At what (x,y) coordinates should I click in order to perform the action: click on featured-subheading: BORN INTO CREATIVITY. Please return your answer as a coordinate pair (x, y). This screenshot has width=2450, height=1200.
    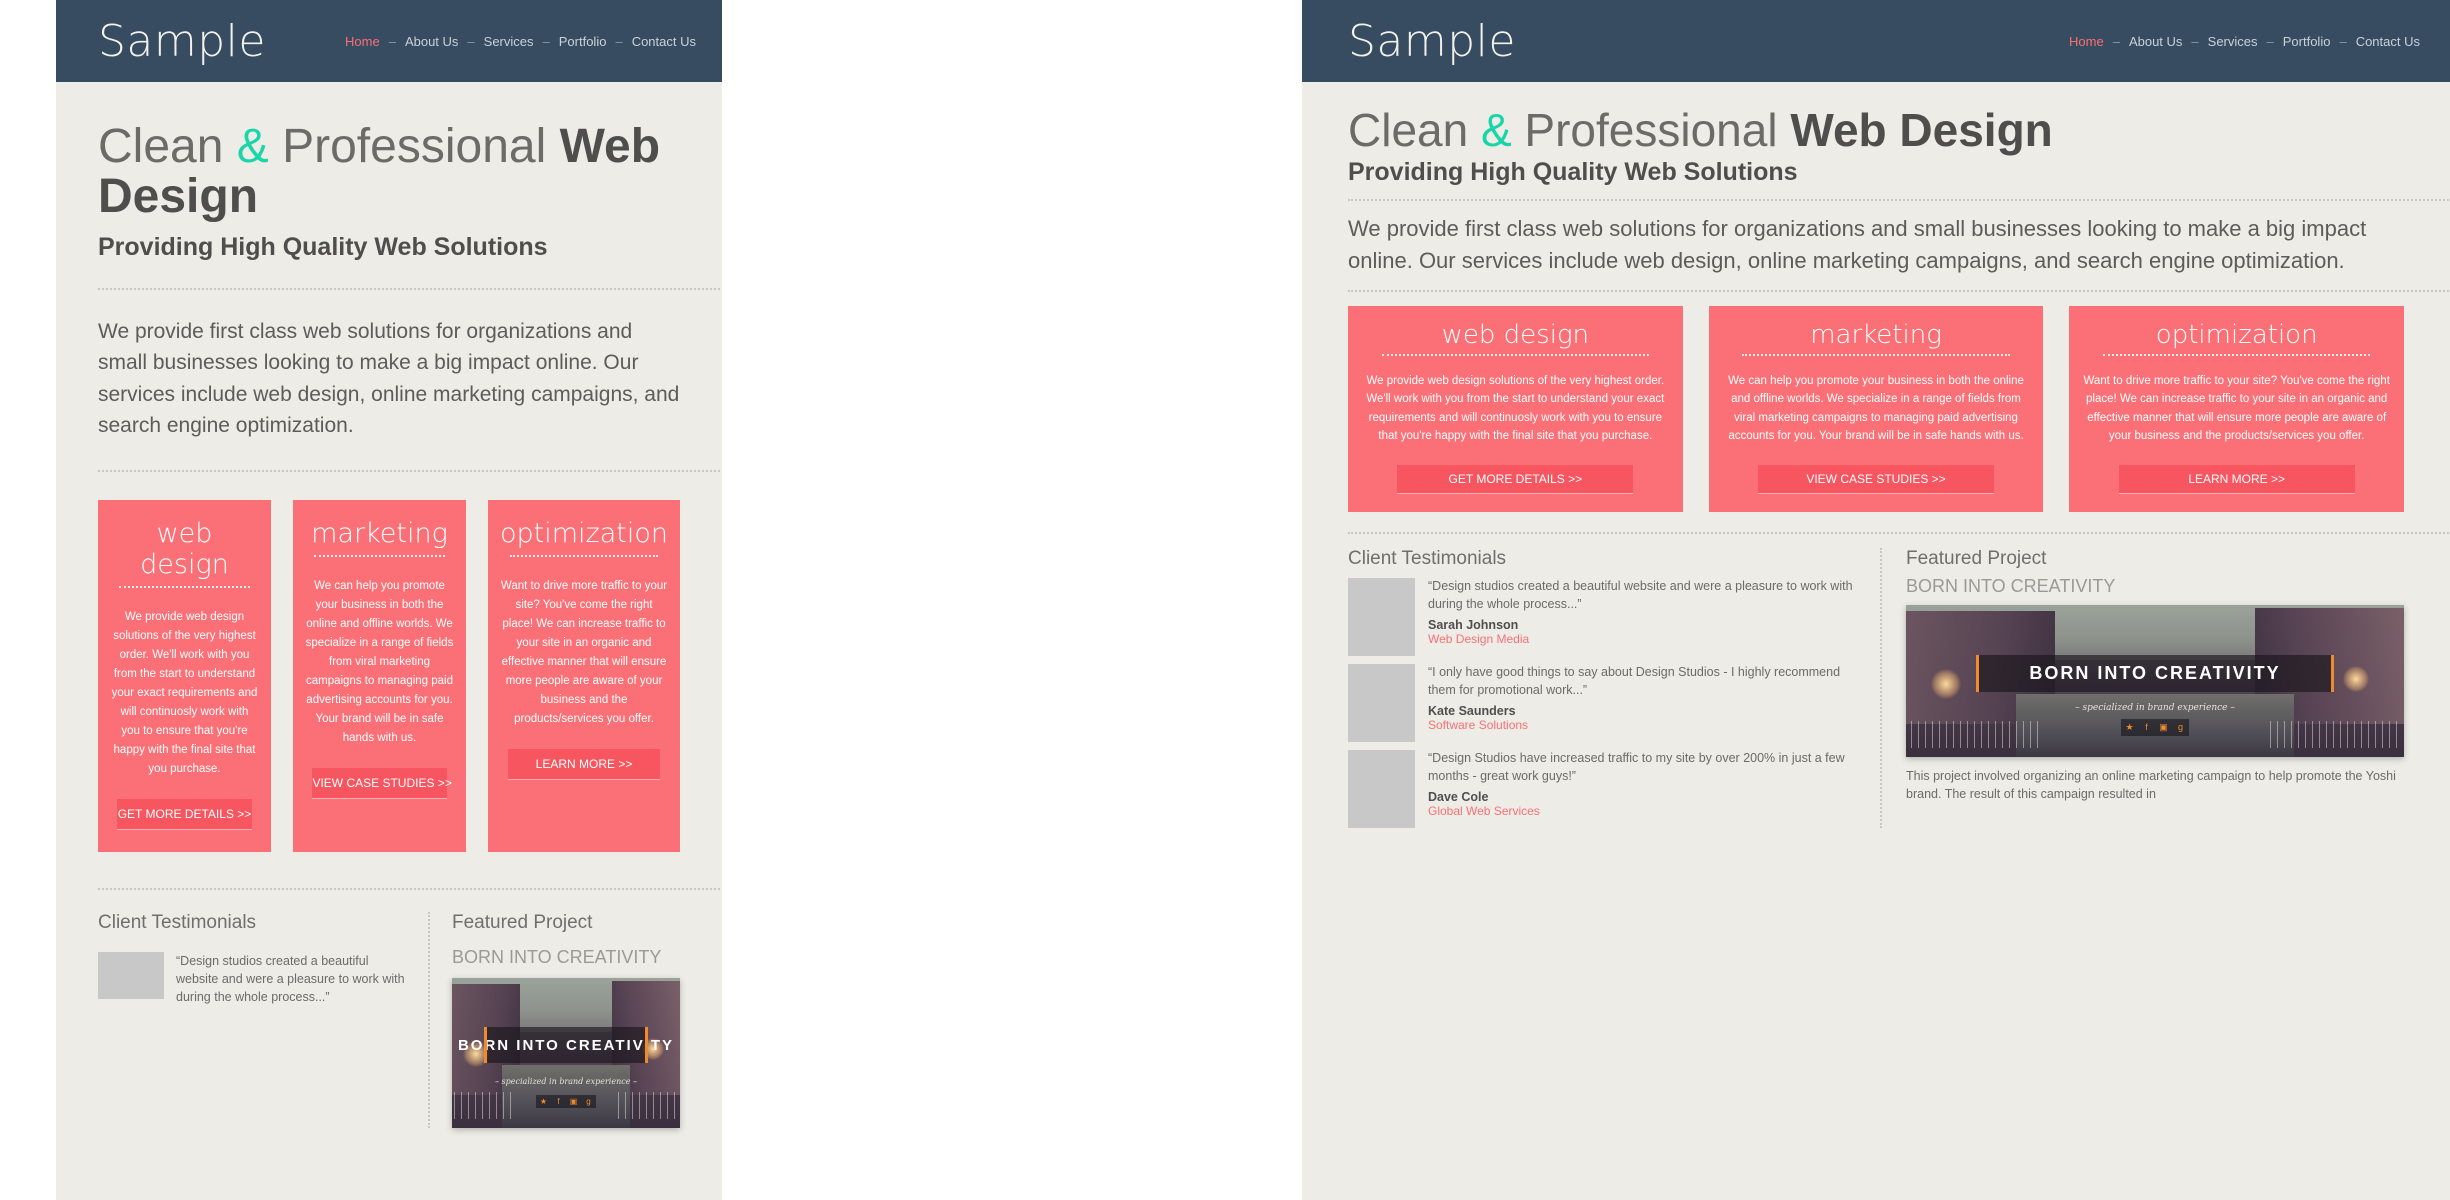
    Looking at the image, I should click on (2011, 586).